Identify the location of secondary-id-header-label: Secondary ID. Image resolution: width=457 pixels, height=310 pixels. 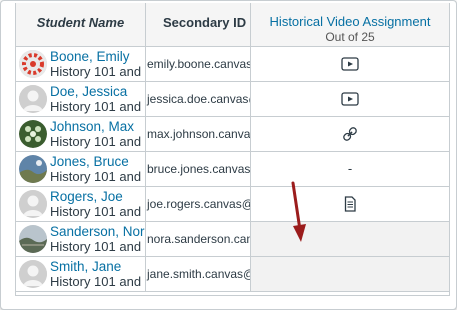
(205, 22).